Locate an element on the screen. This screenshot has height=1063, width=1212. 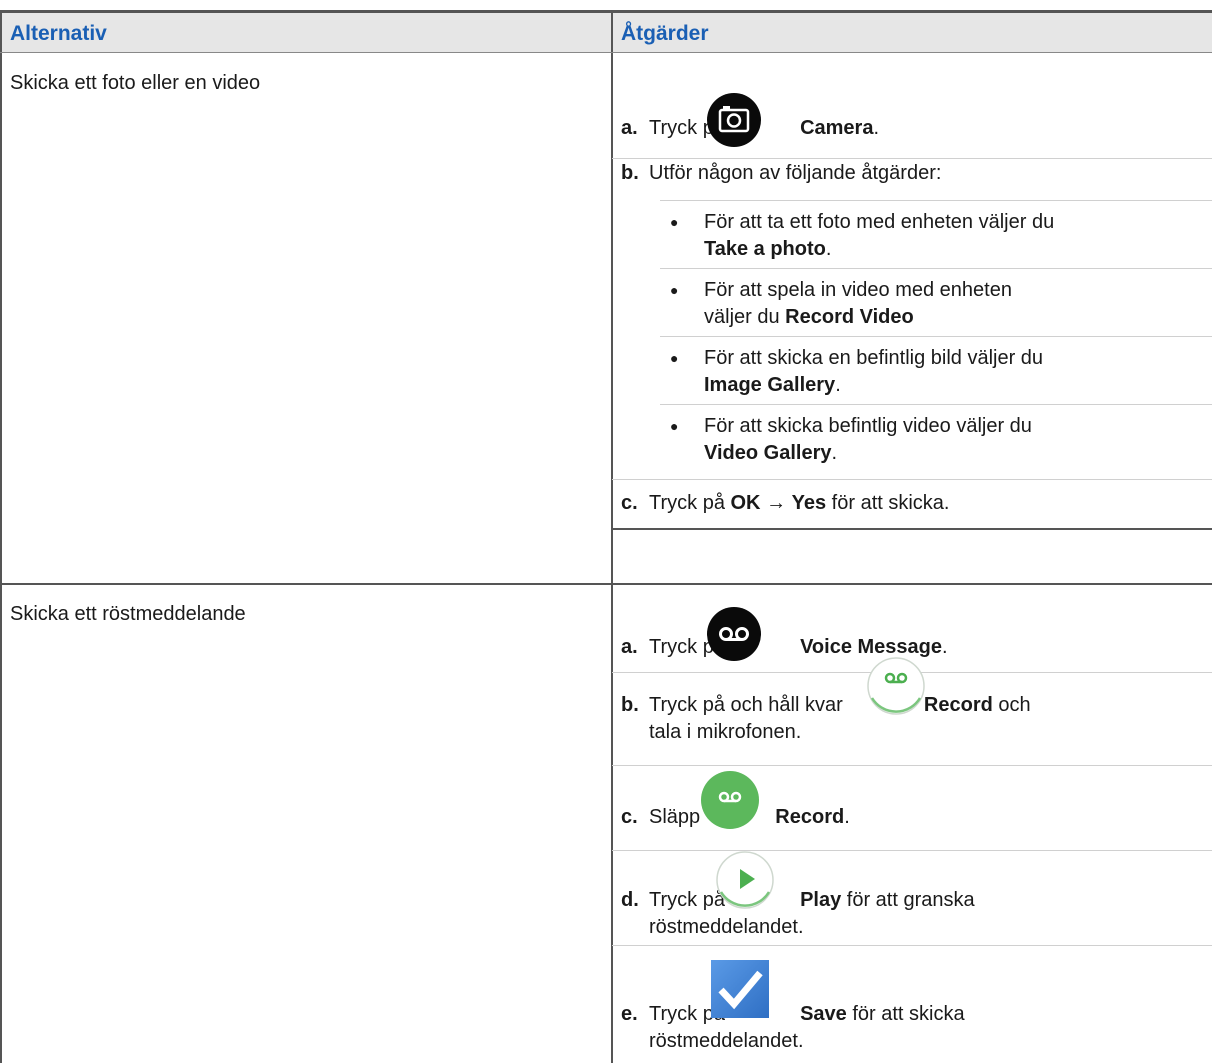
step-label: d. is located at coordinates (630, 900).